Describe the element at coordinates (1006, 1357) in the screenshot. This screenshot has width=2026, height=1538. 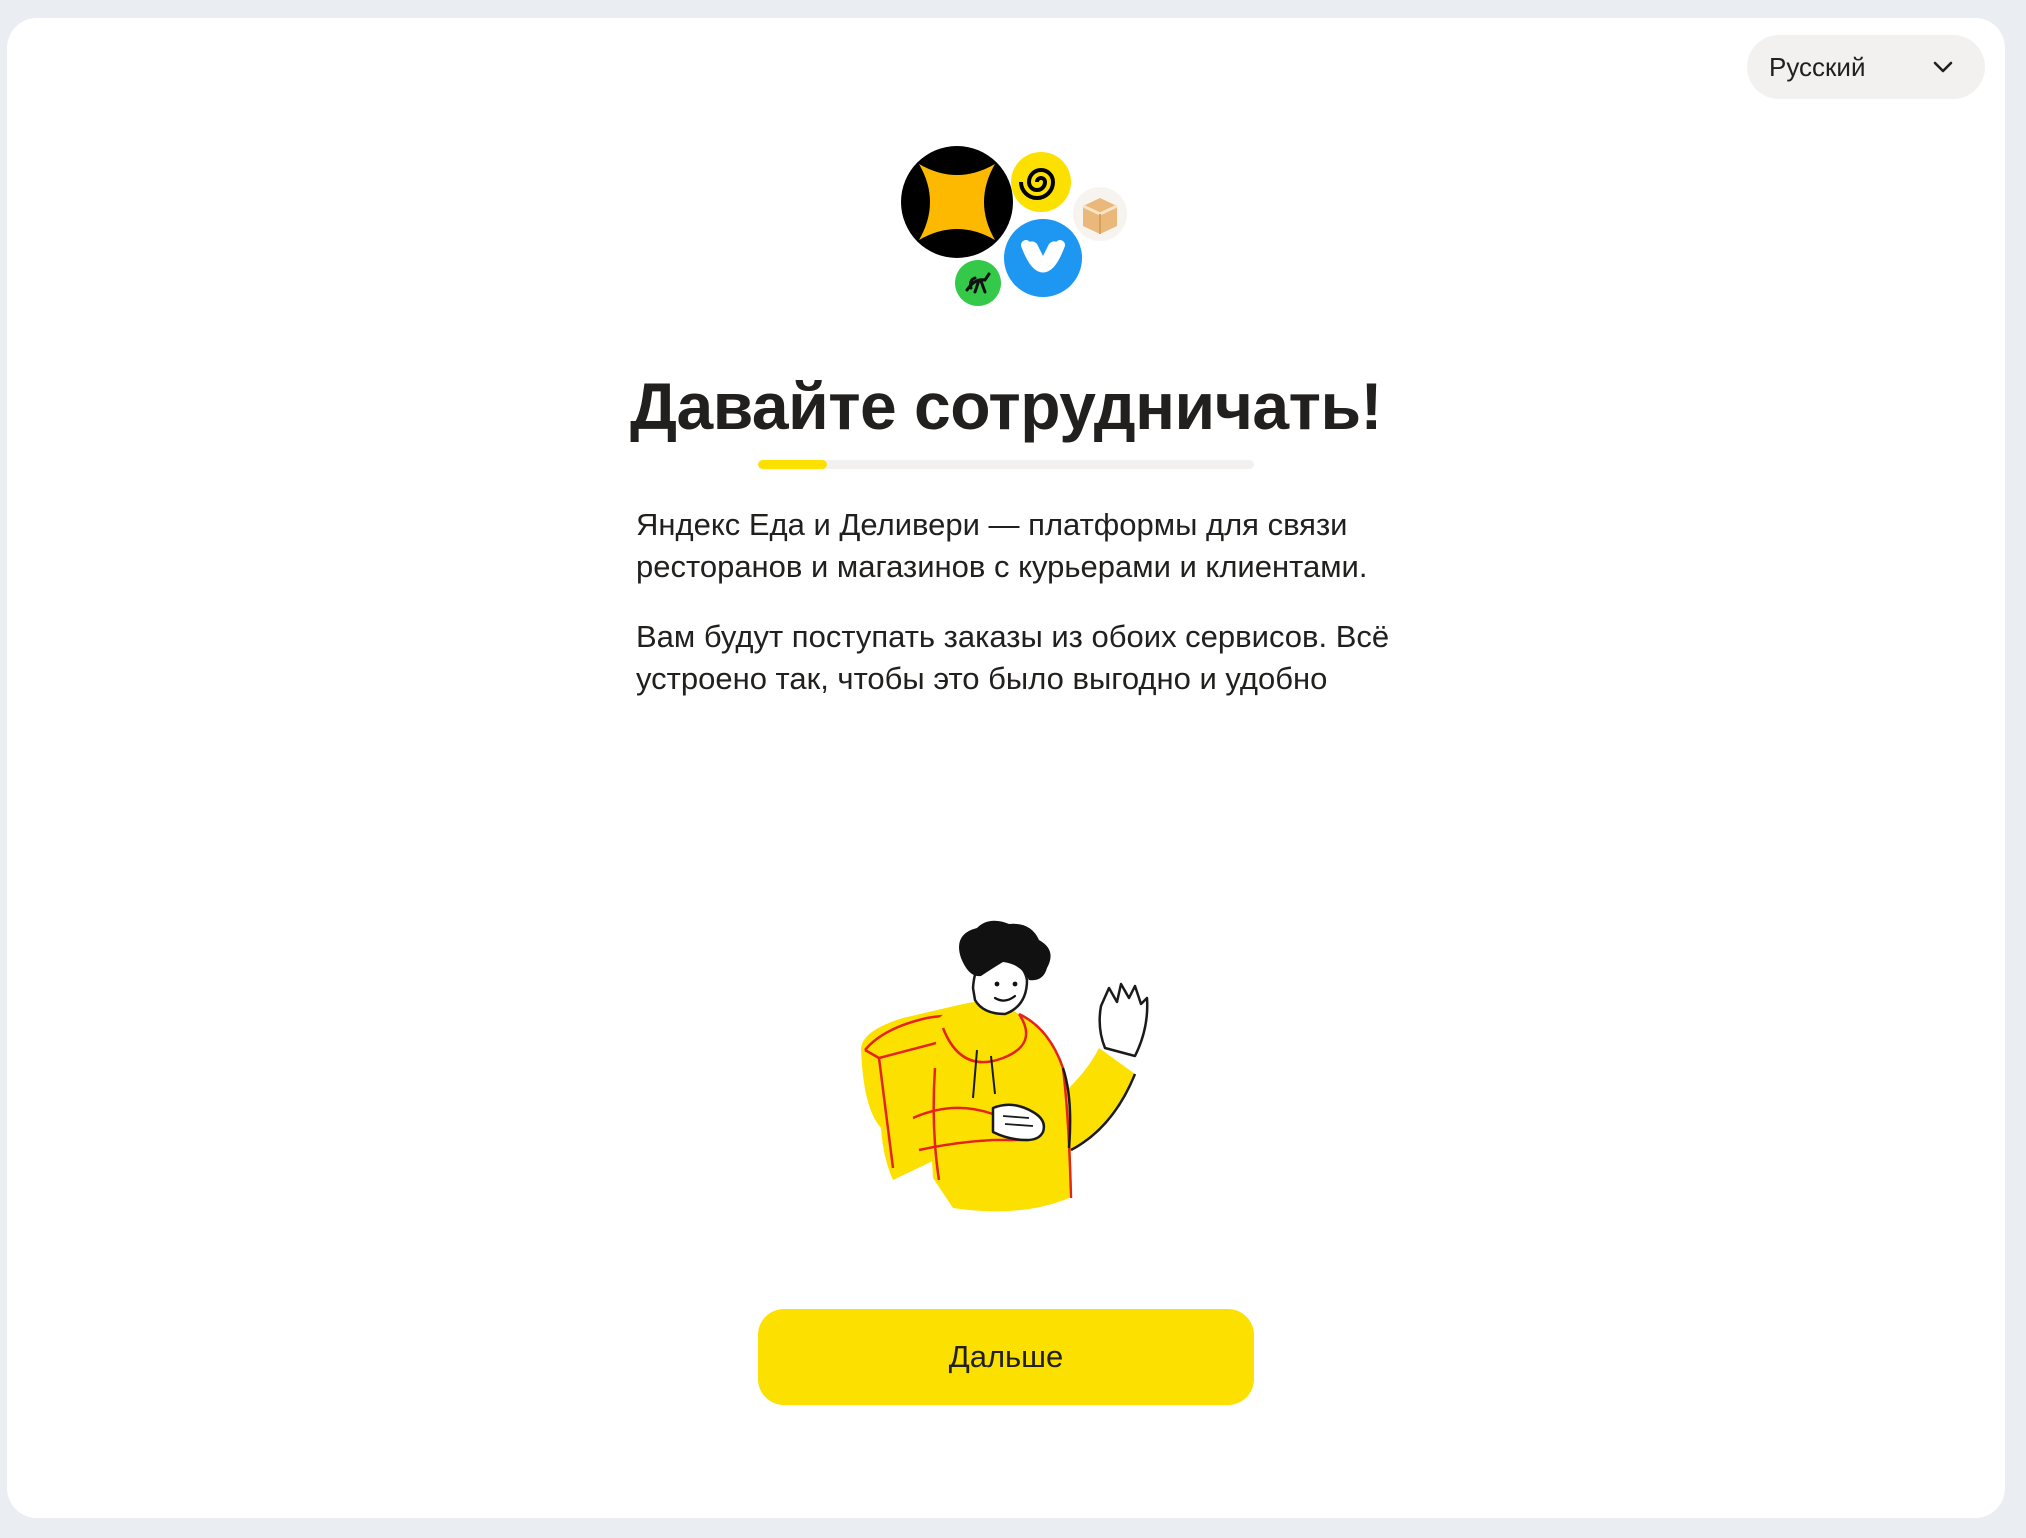
I see `next-button: Дальше` at that location.